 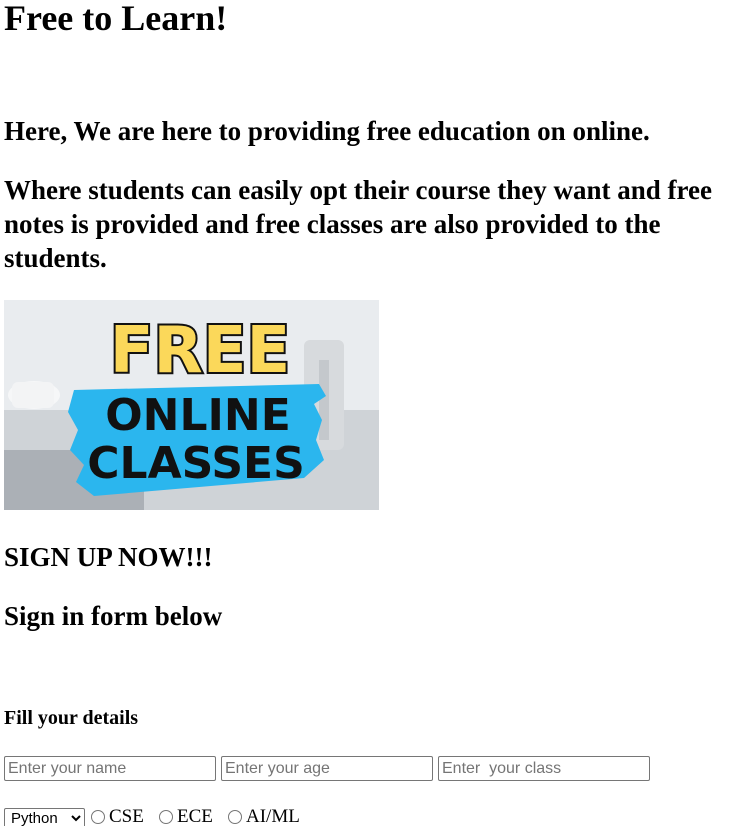 I want to click on class-input, so click(x=544, y=768).